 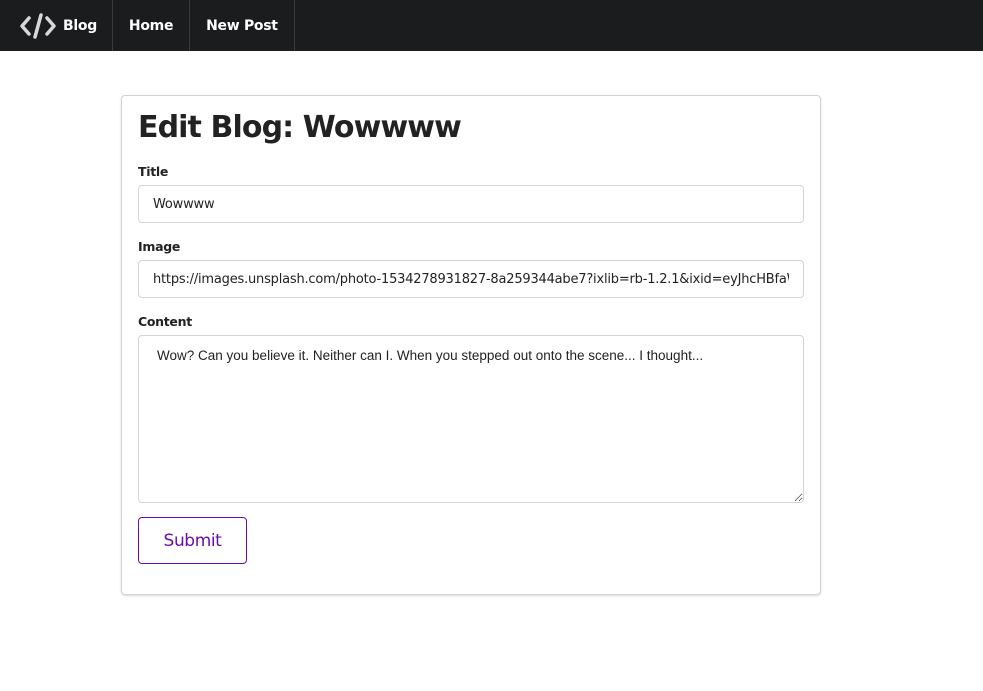 What do you see at coordinates (192, 540) in the screenshot?
I see `submit-button: Submit` at bounding box center [192, 540].